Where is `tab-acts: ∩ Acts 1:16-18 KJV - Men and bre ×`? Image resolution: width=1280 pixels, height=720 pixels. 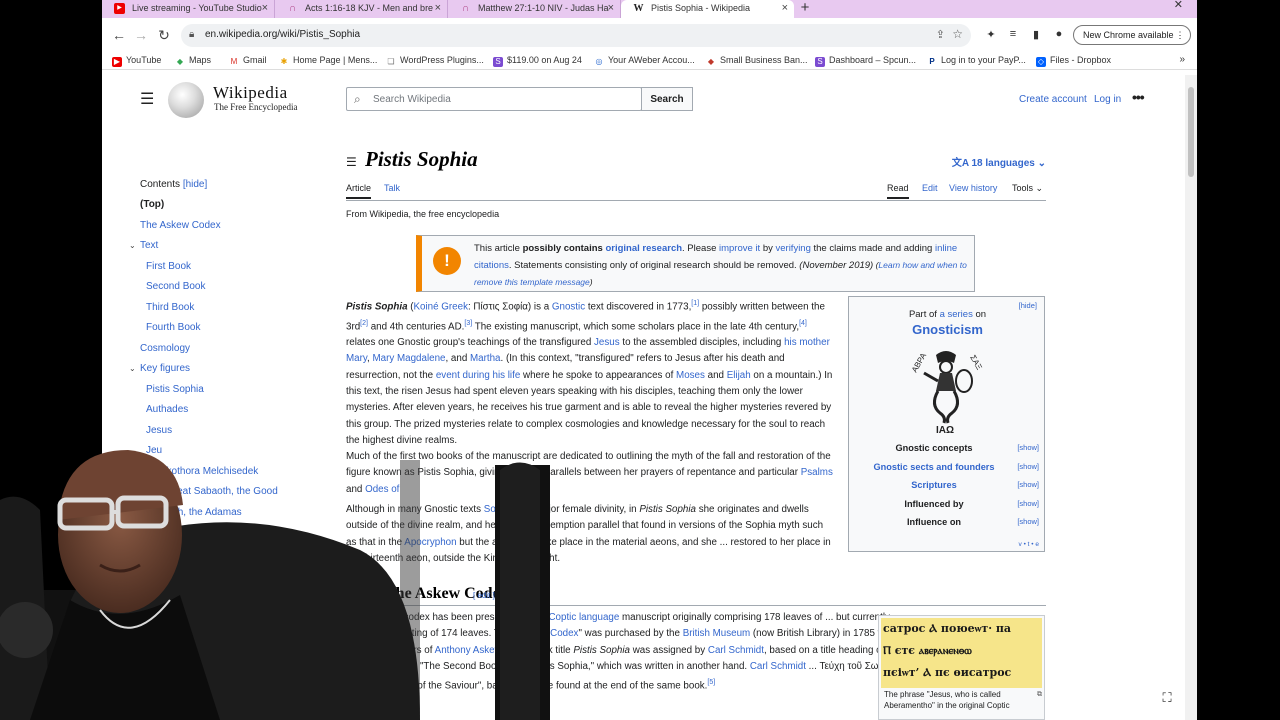
tab-acts: ∩ Acts 1:16-18 KJV - Men and bre × is located at coordinates (361, 9).